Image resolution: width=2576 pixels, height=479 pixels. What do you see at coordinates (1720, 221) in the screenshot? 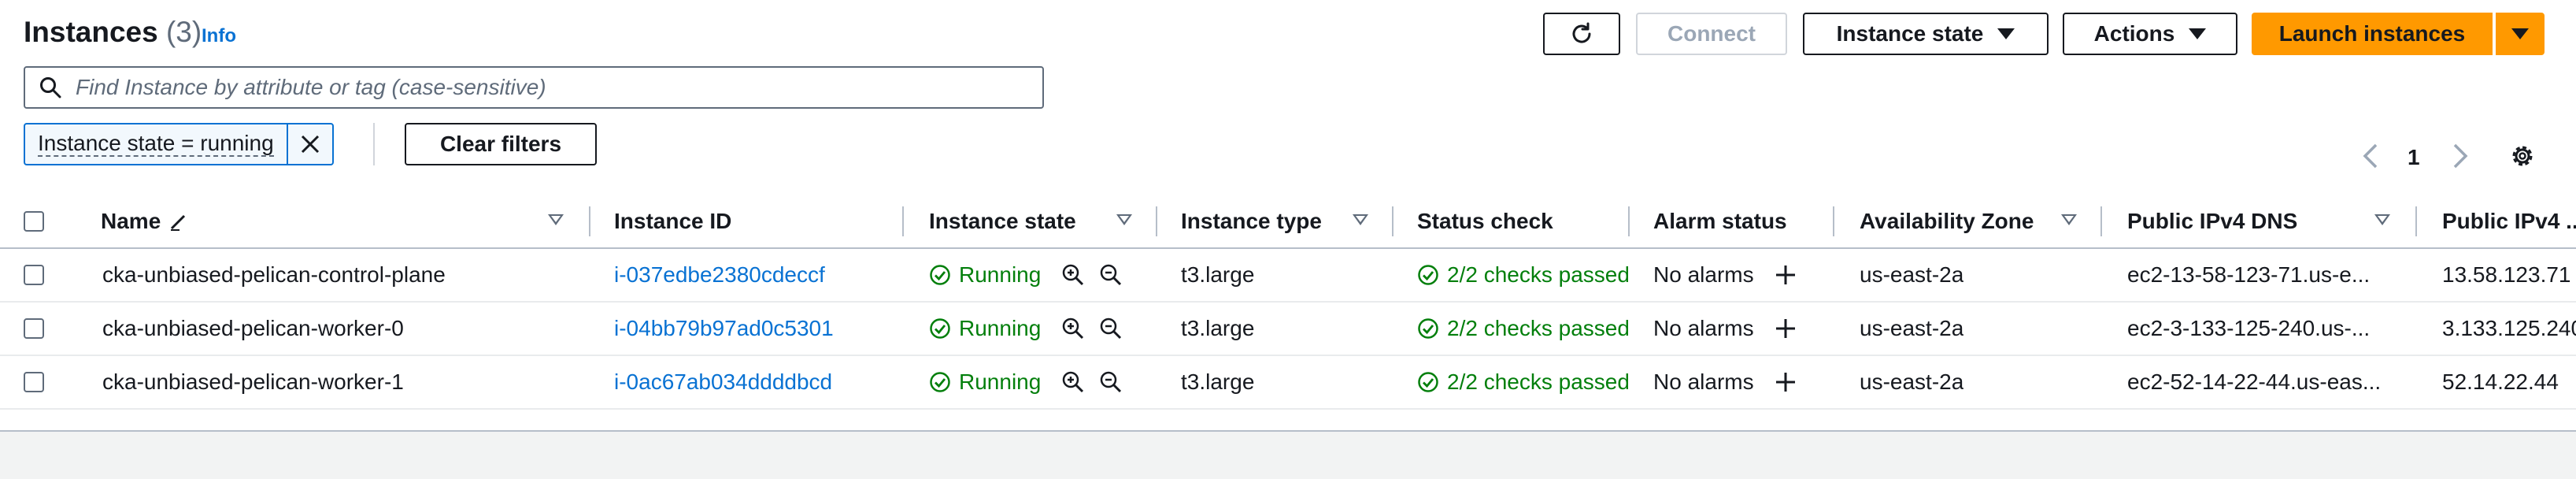
I see `column-header-alarm-status: Alarm status` at bounding box center [1720, 221].